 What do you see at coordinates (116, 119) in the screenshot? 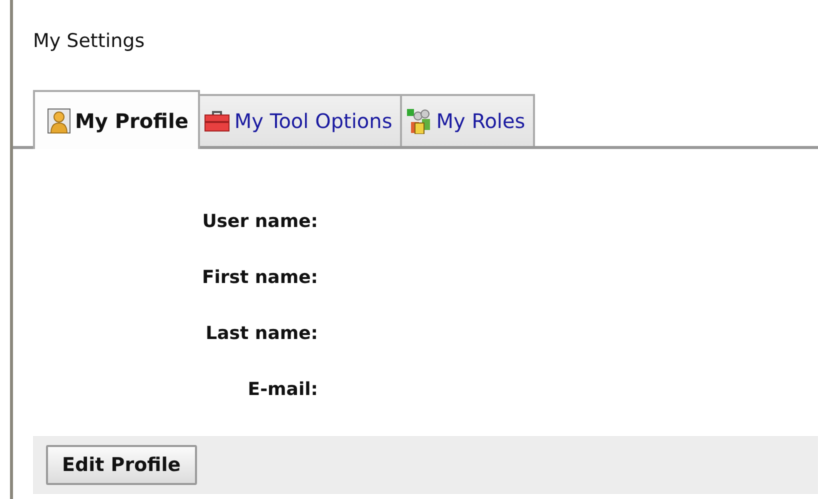
I see `tab: My Profile` at bounding box center [116, 119].